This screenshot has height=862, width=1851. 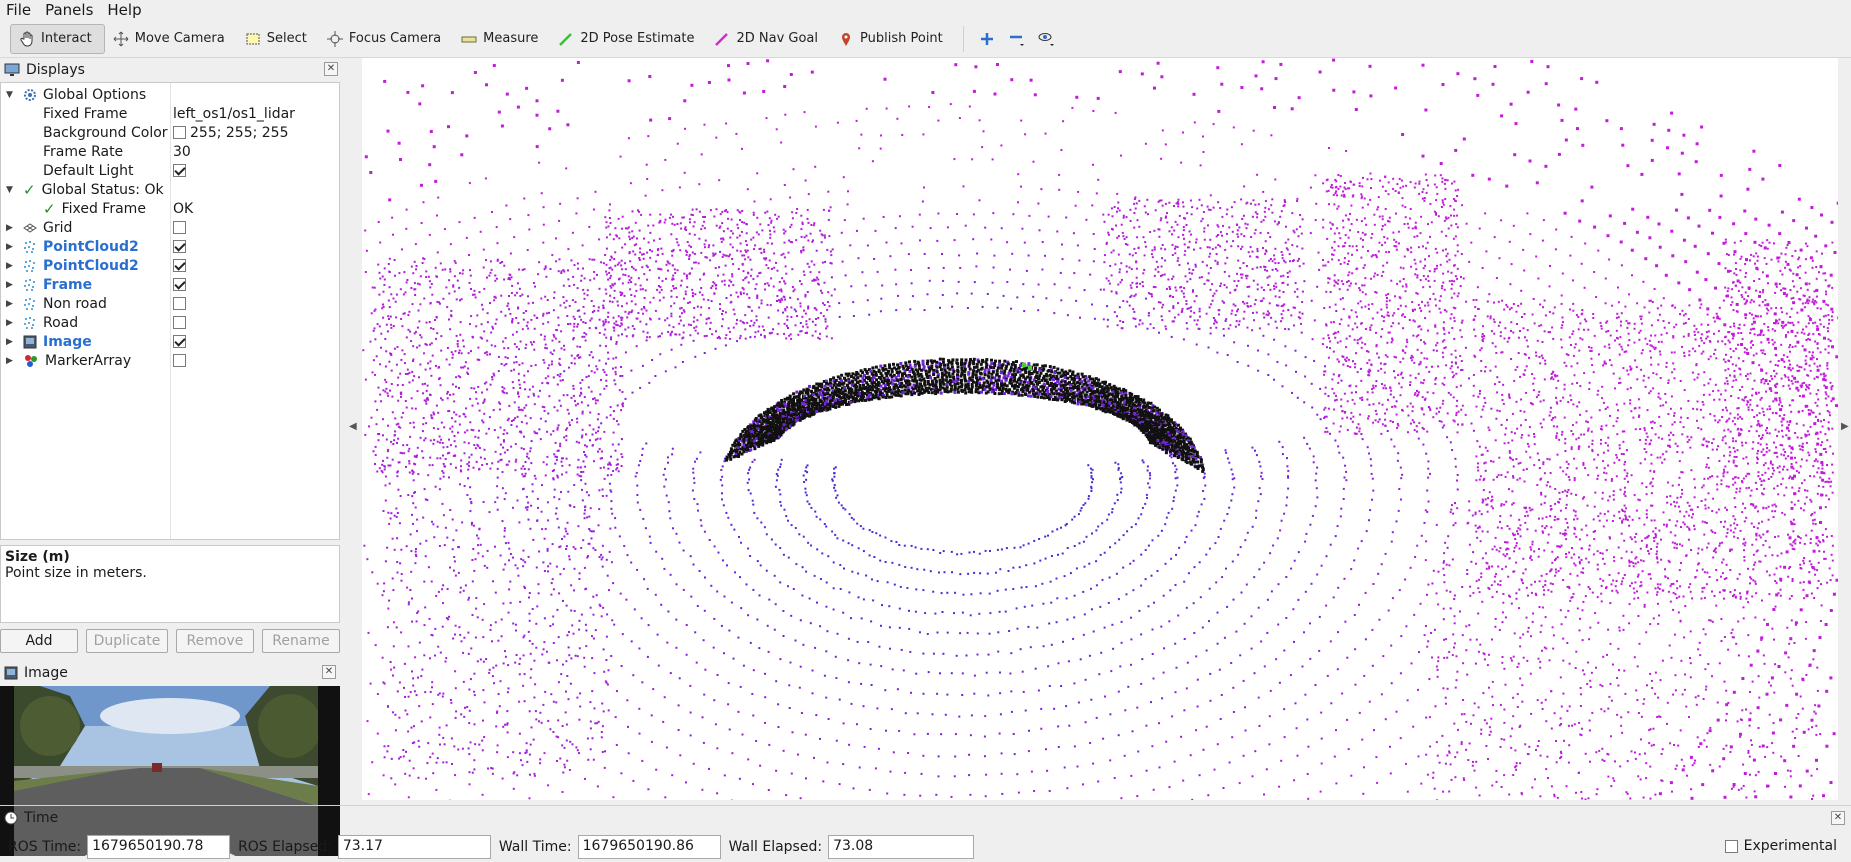 What do you see at coordinates (183, 208) in the screenshot?
I see `status-fixed-frame-value: OK` at bounding box center [183, 208].